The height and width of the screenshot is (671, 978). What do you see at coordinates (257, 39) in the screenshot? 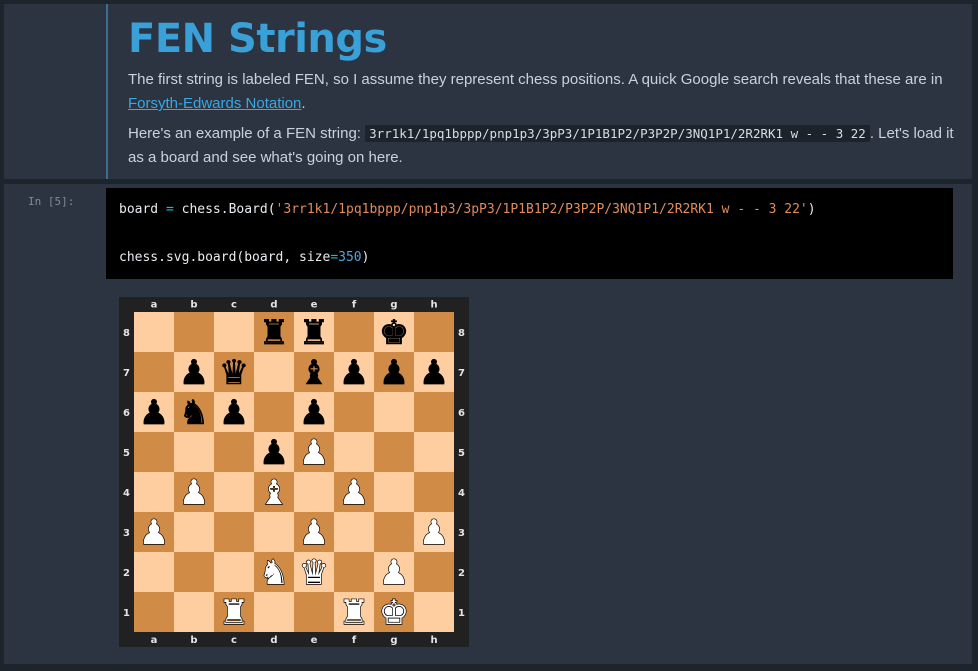
I see `page-title: FEN Strings` at bounding box center [257, 39].